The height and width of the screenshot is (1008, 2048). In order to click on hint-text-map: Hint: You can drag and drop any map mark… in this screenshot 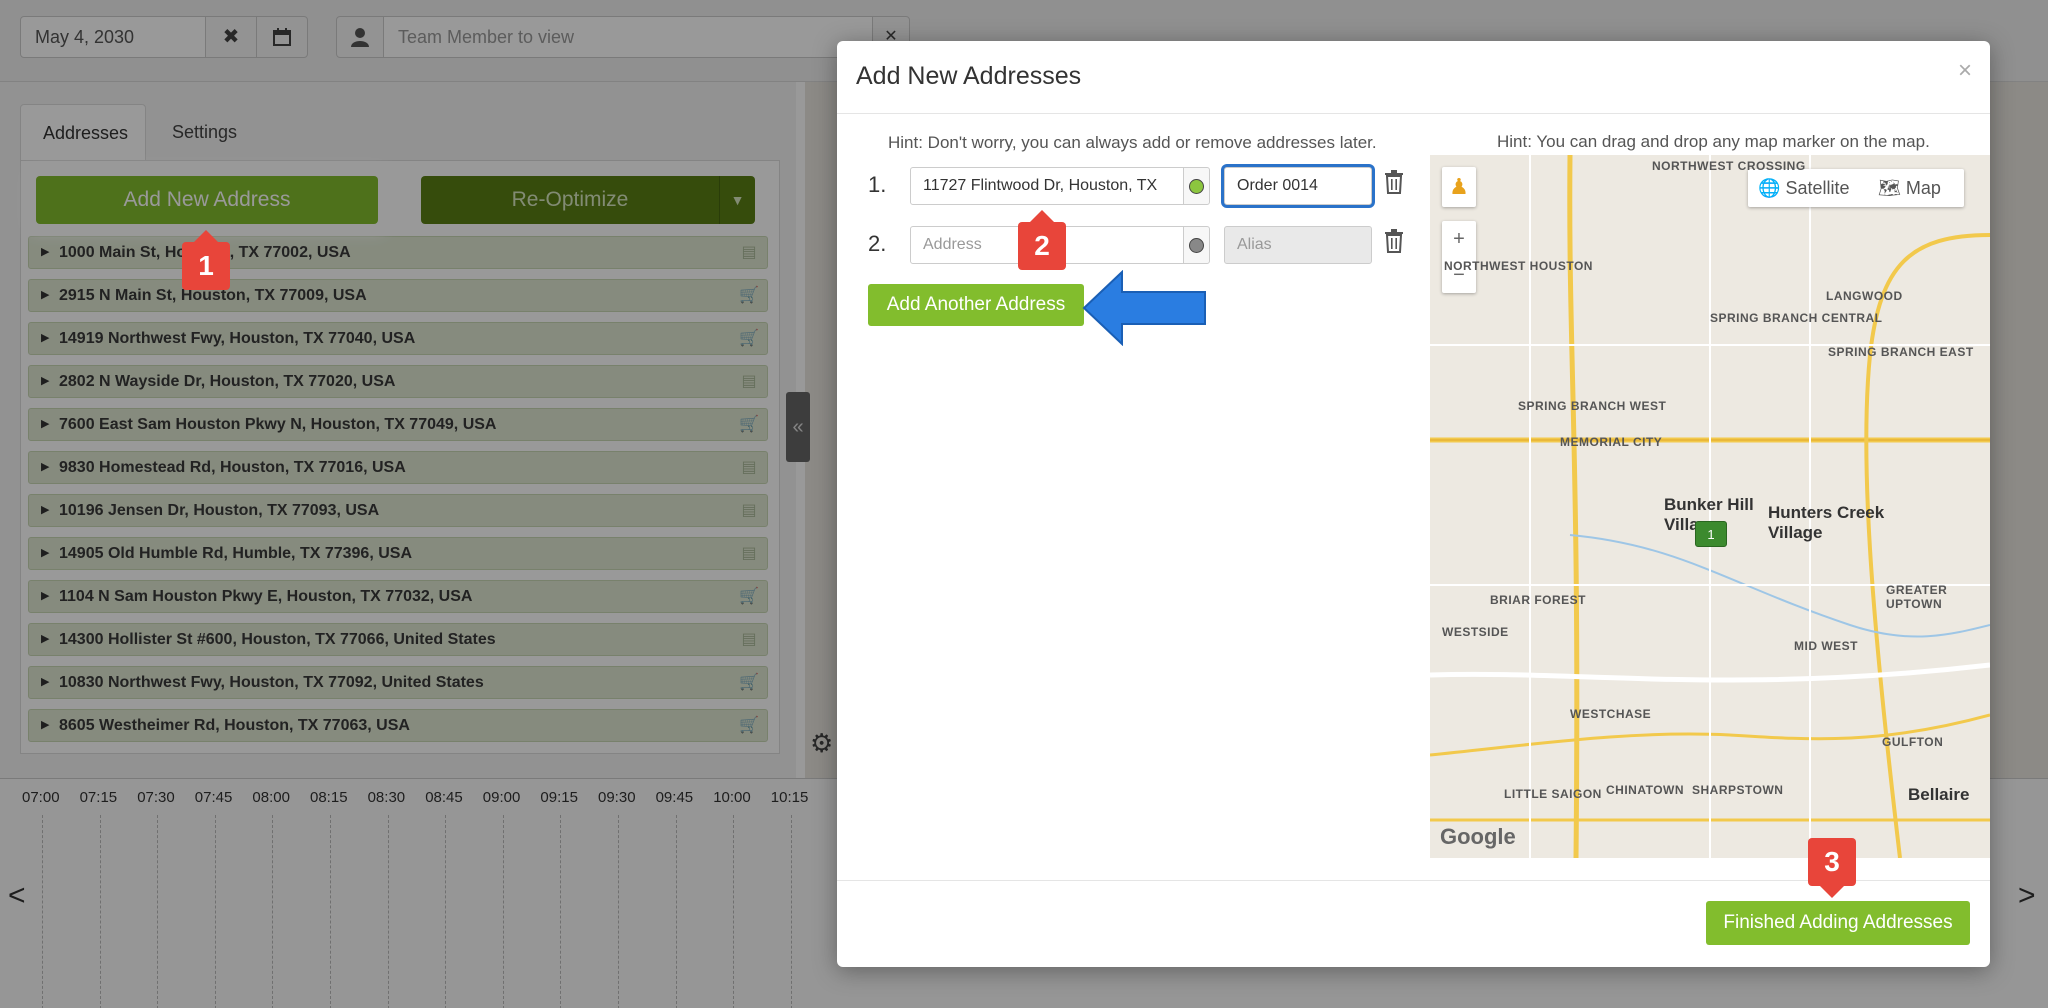, I will do `click(1713, 141)`.